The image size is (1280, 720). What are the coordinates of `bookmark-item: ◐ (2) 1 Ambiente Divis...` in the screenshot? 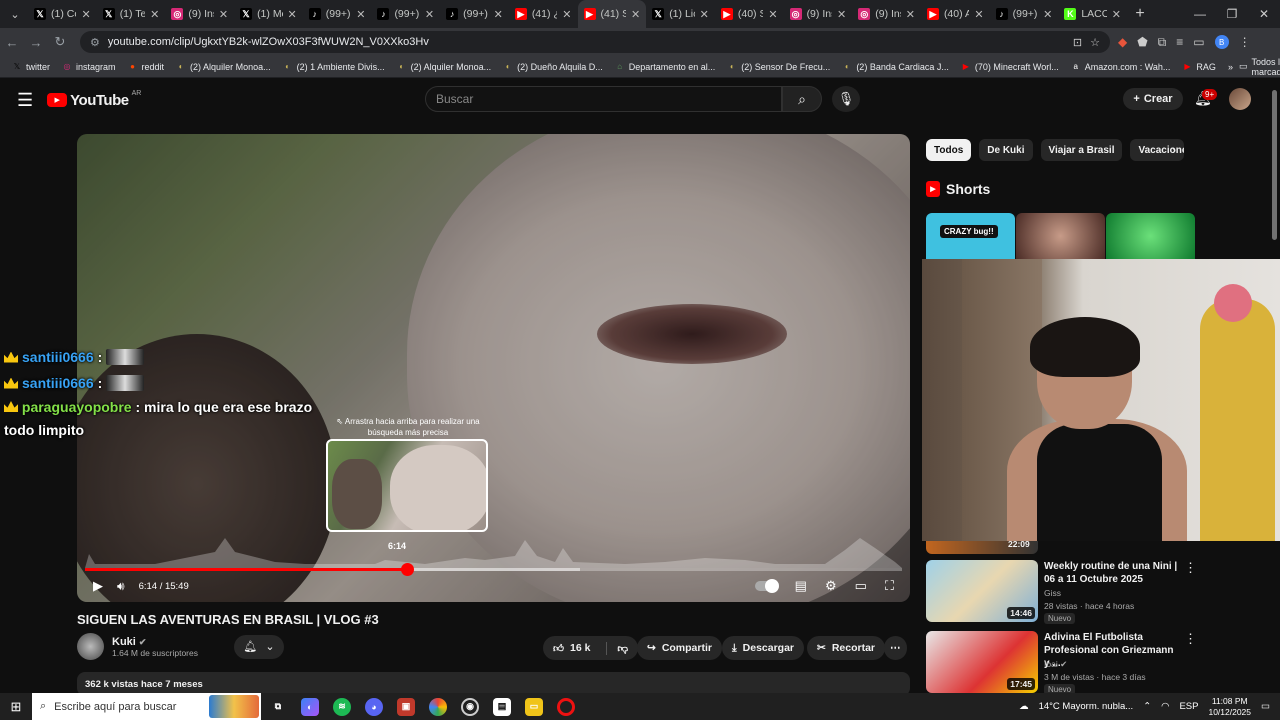 It's located at (334, 67).